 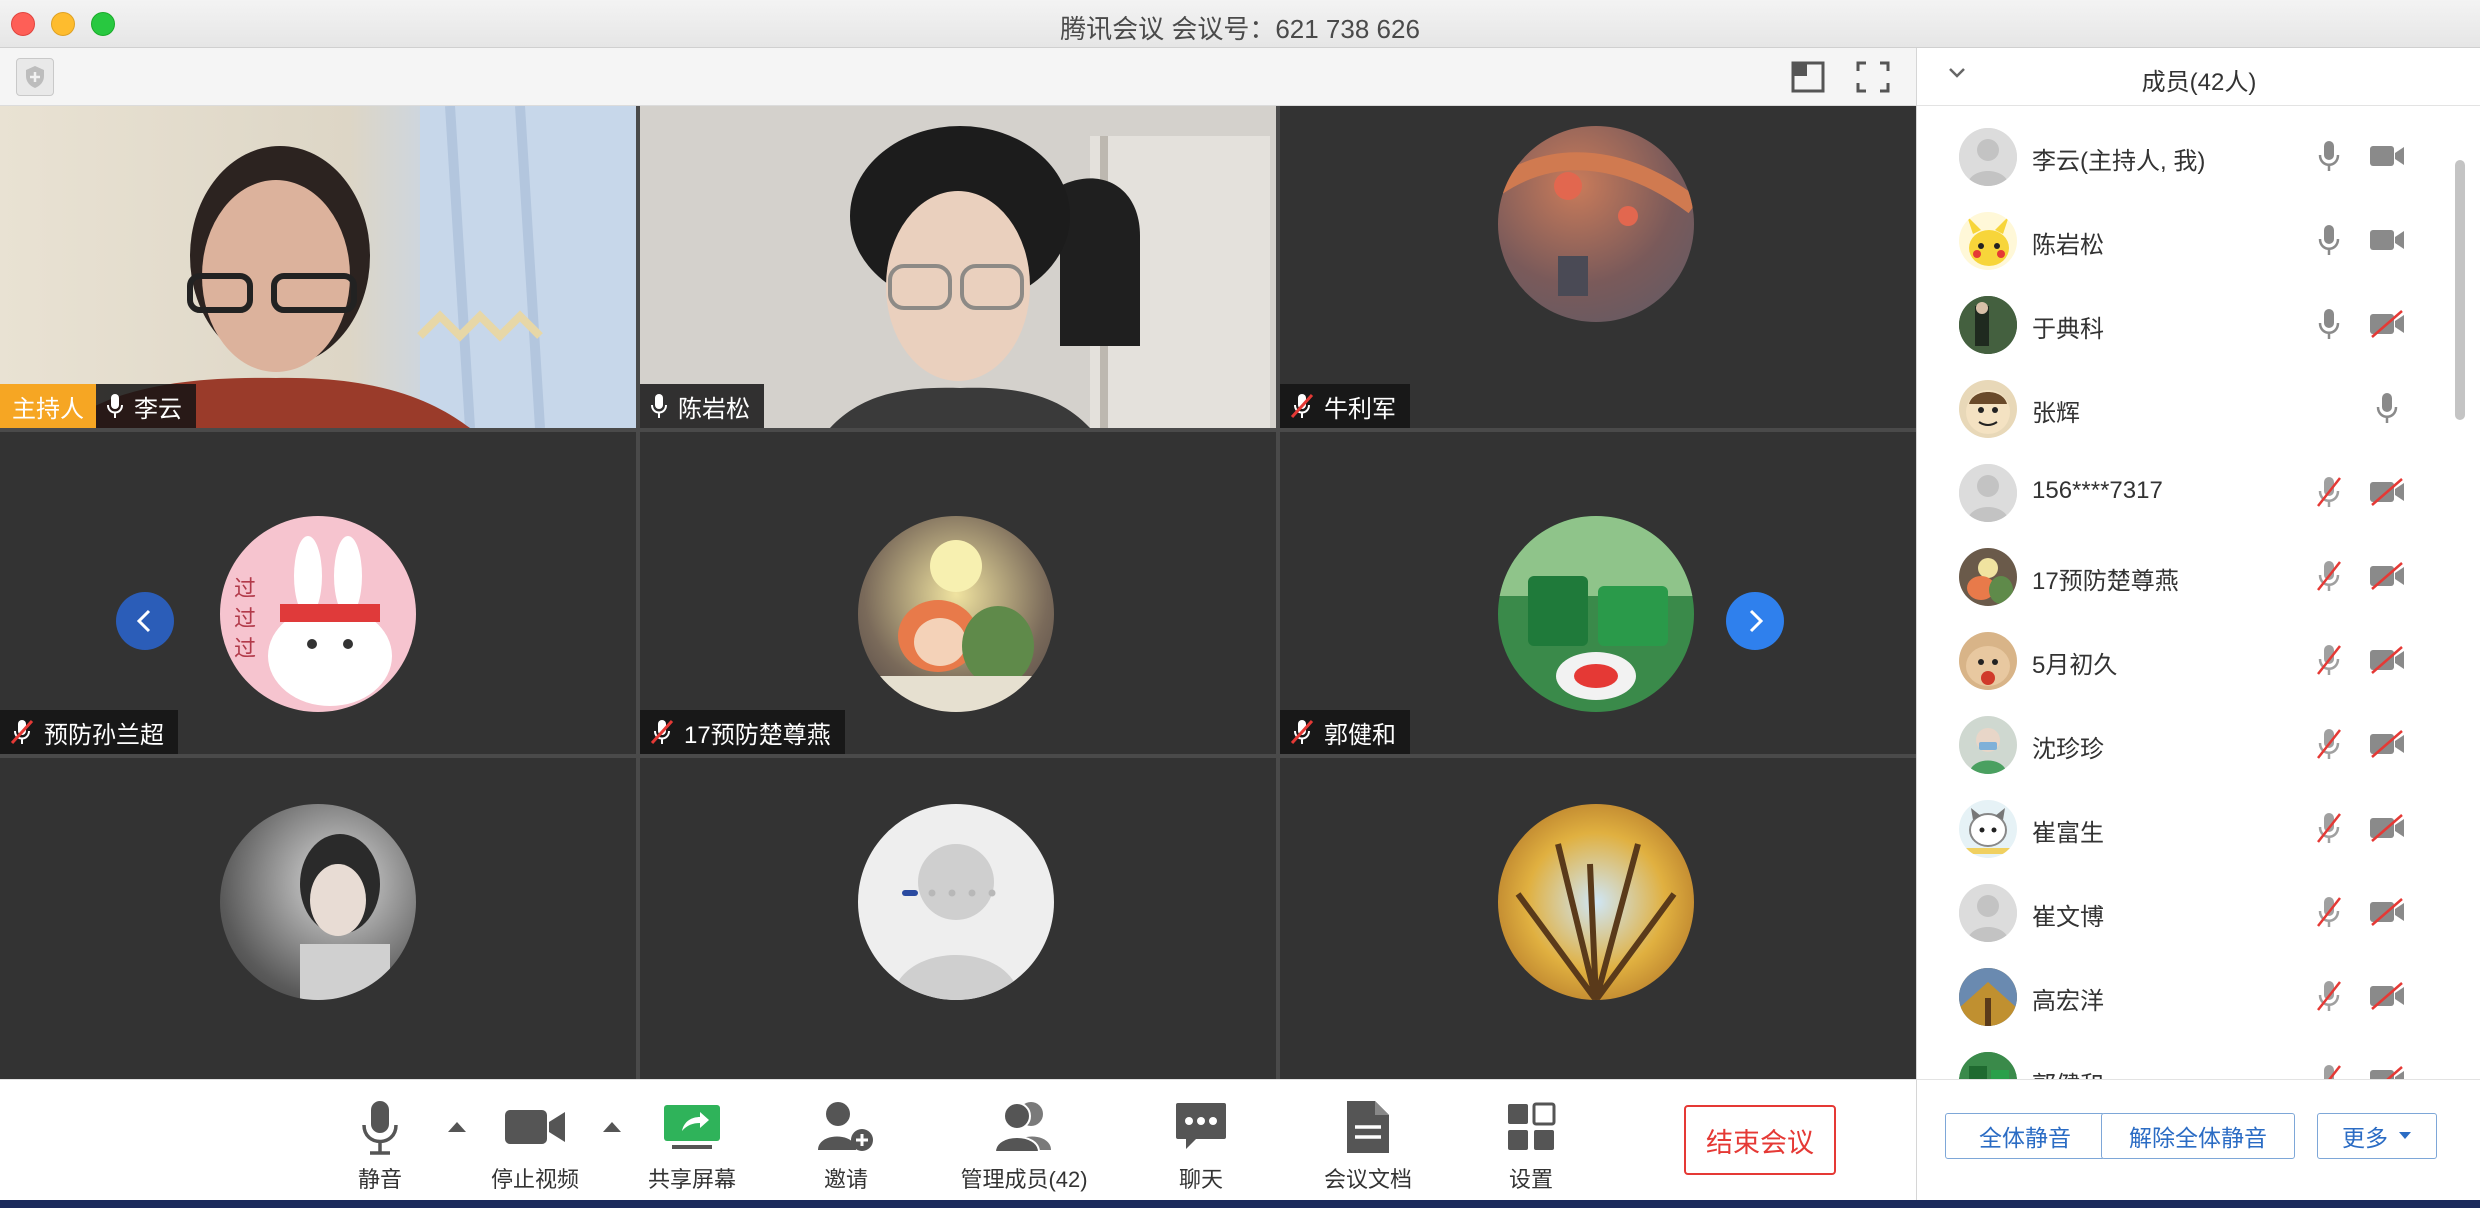 What do you see at coordinates (2025, 1136) in the screenshot?
I see `mute-all-button: 全体静音` at bounding box center [2025, 1136].